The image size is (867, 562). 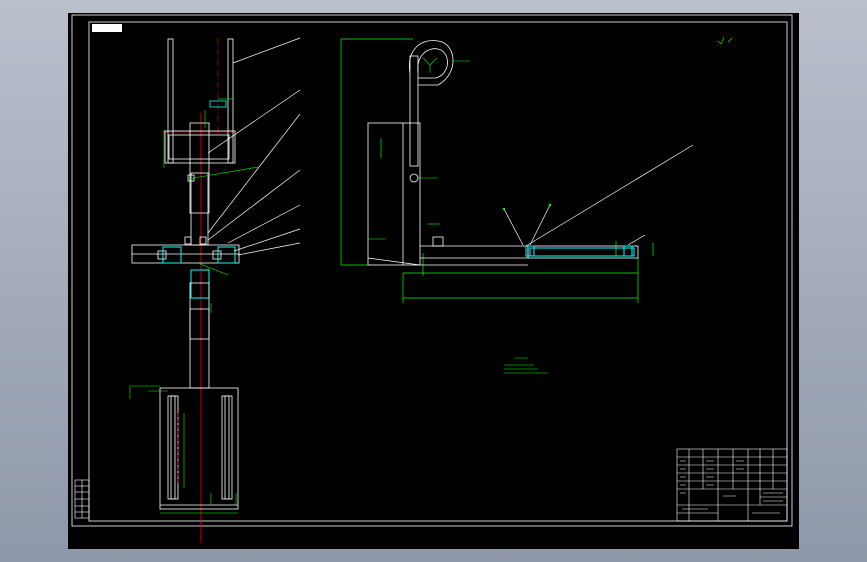 I want to click on roughness-symbol, so click(x=725, y=40).